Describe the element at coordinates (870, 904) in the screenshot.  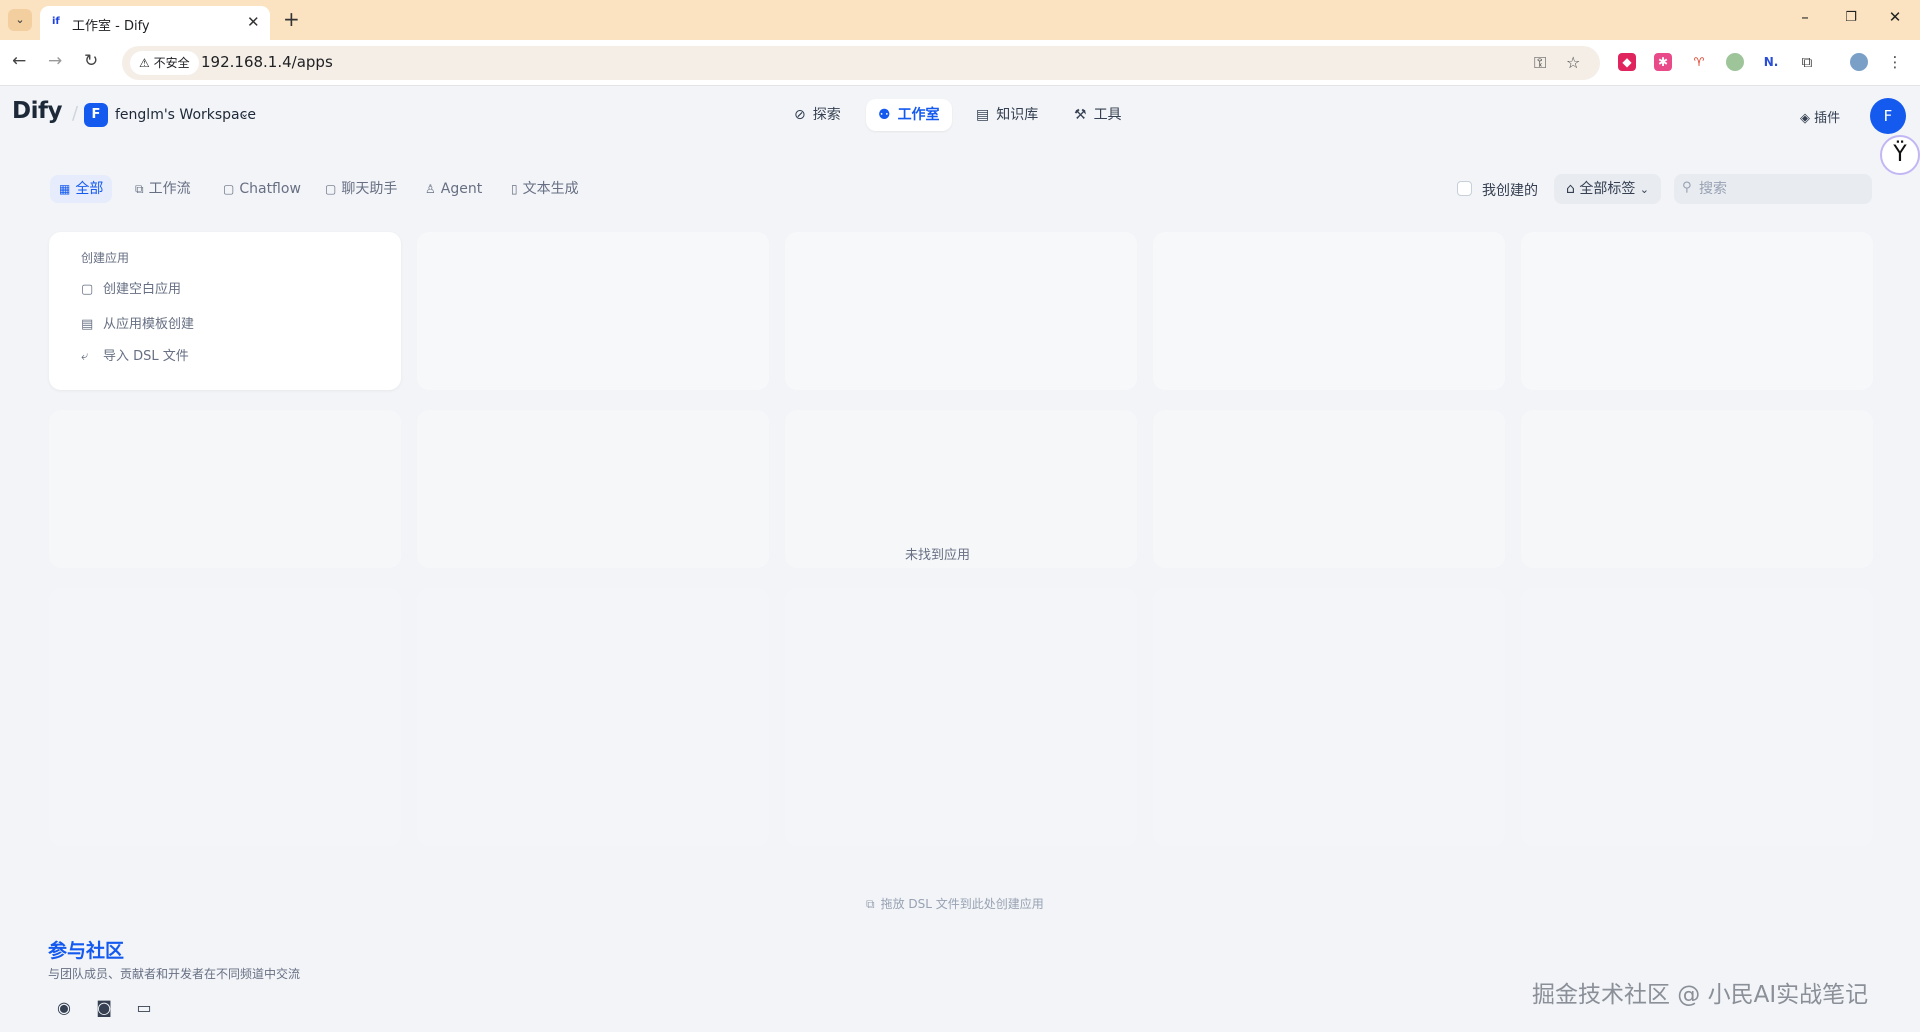
I see `file-drop-icon: ⧉` at that location.